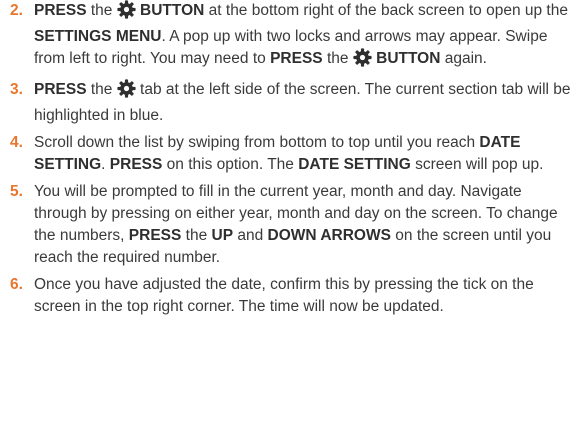 The image size is (579, 425). I want to click on body-text: ., so click(105, 164).